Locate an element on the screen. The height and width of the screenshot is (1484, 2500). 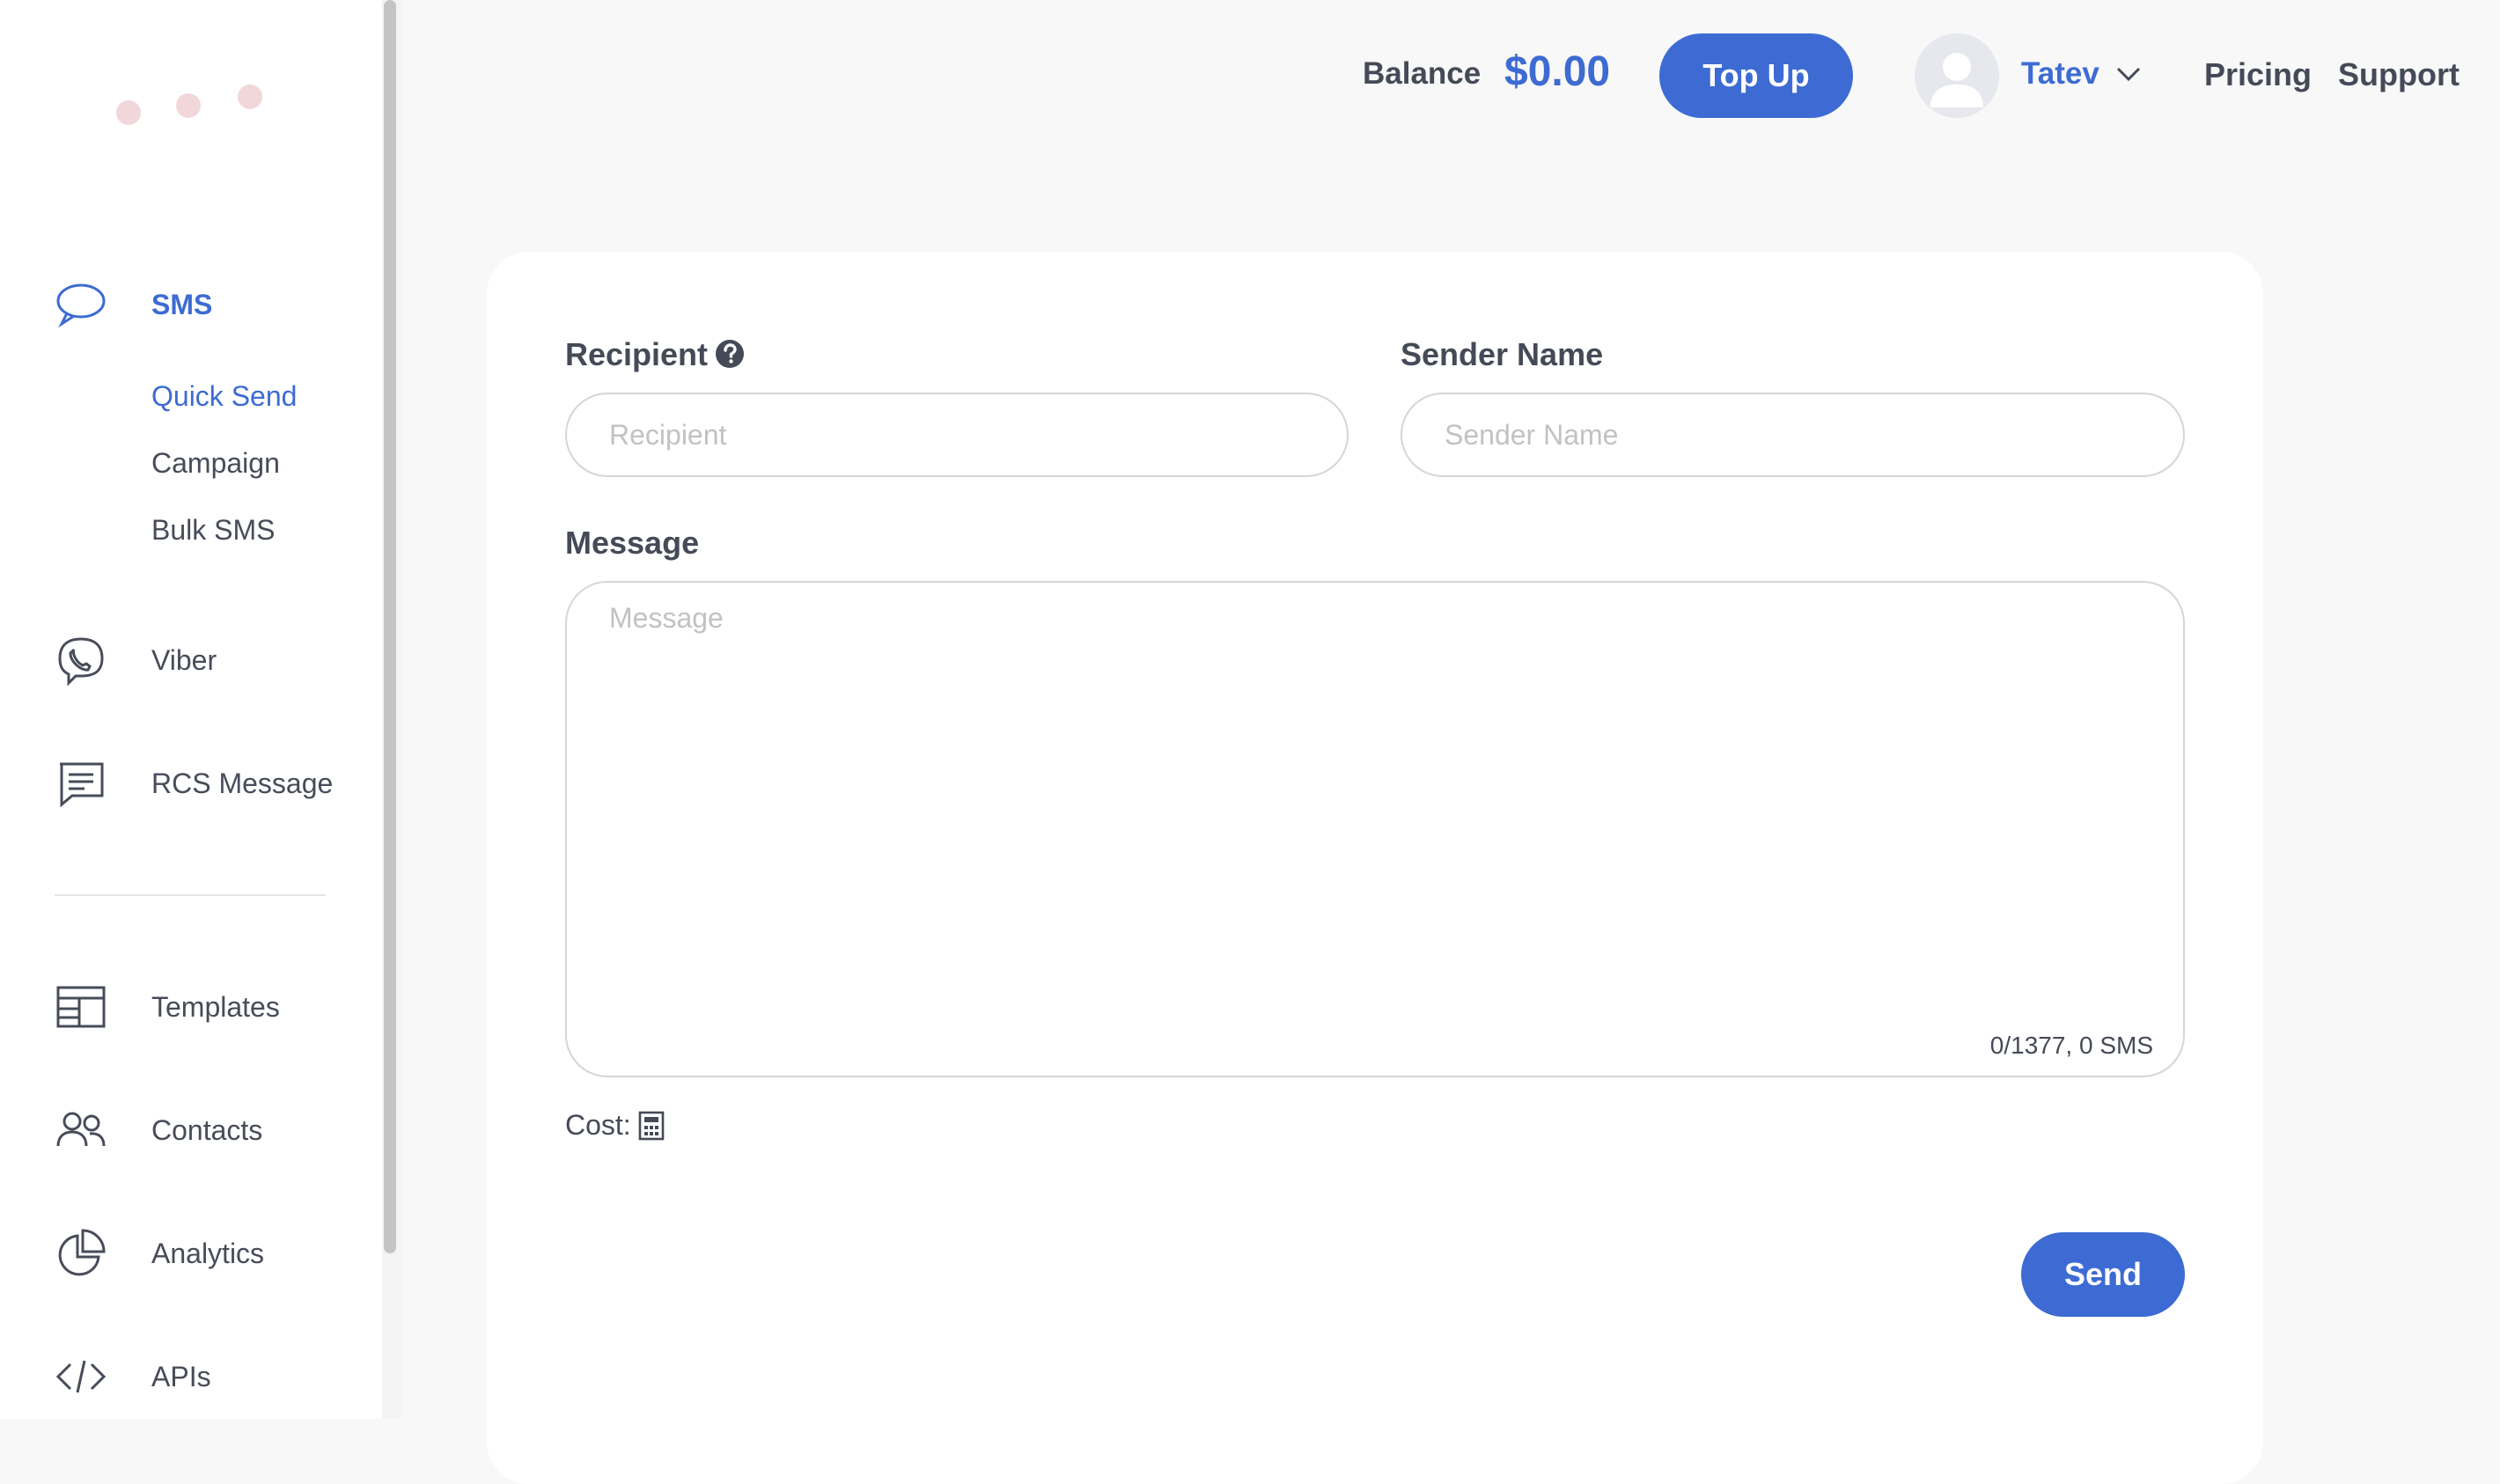
send-button: Send is located at coordinates (2103, 1274).